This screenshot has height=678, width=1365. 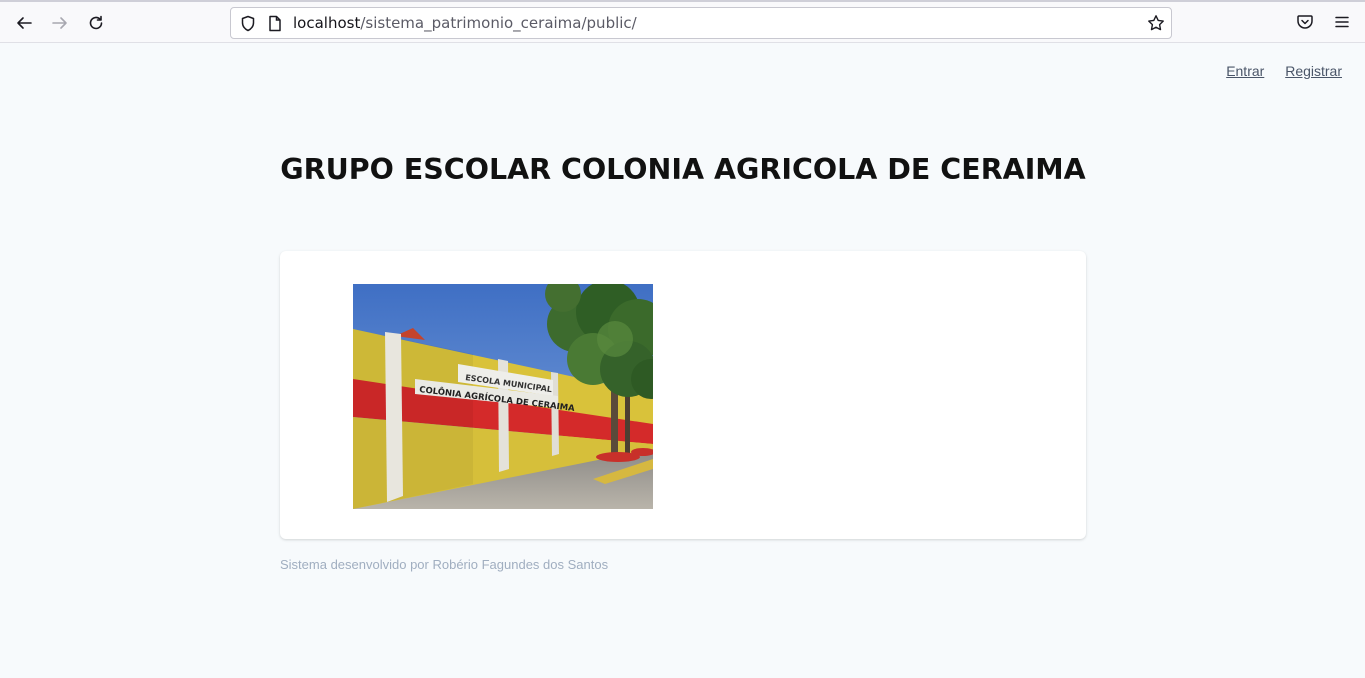 What do you see at coordinates (1245, 71) in the screenshot?
I see `login-link: Entrar` at bounding box center [1245, 71].